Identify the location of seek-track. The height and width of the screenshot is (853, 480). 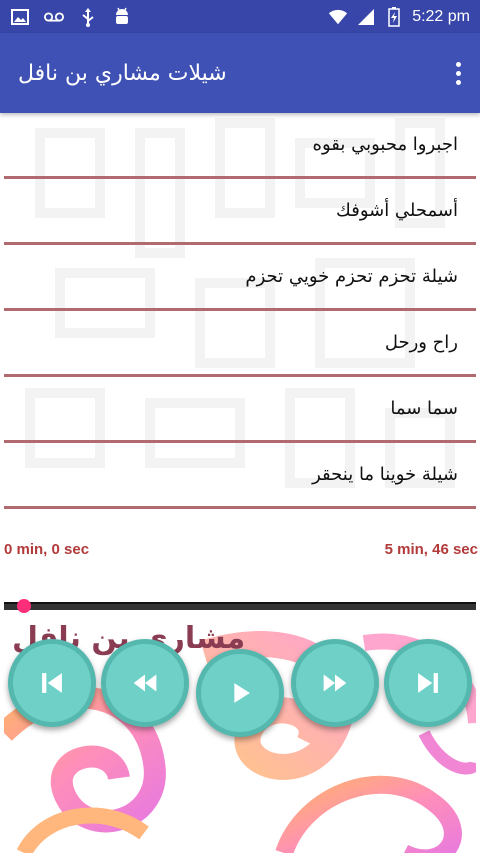
(240, 606).